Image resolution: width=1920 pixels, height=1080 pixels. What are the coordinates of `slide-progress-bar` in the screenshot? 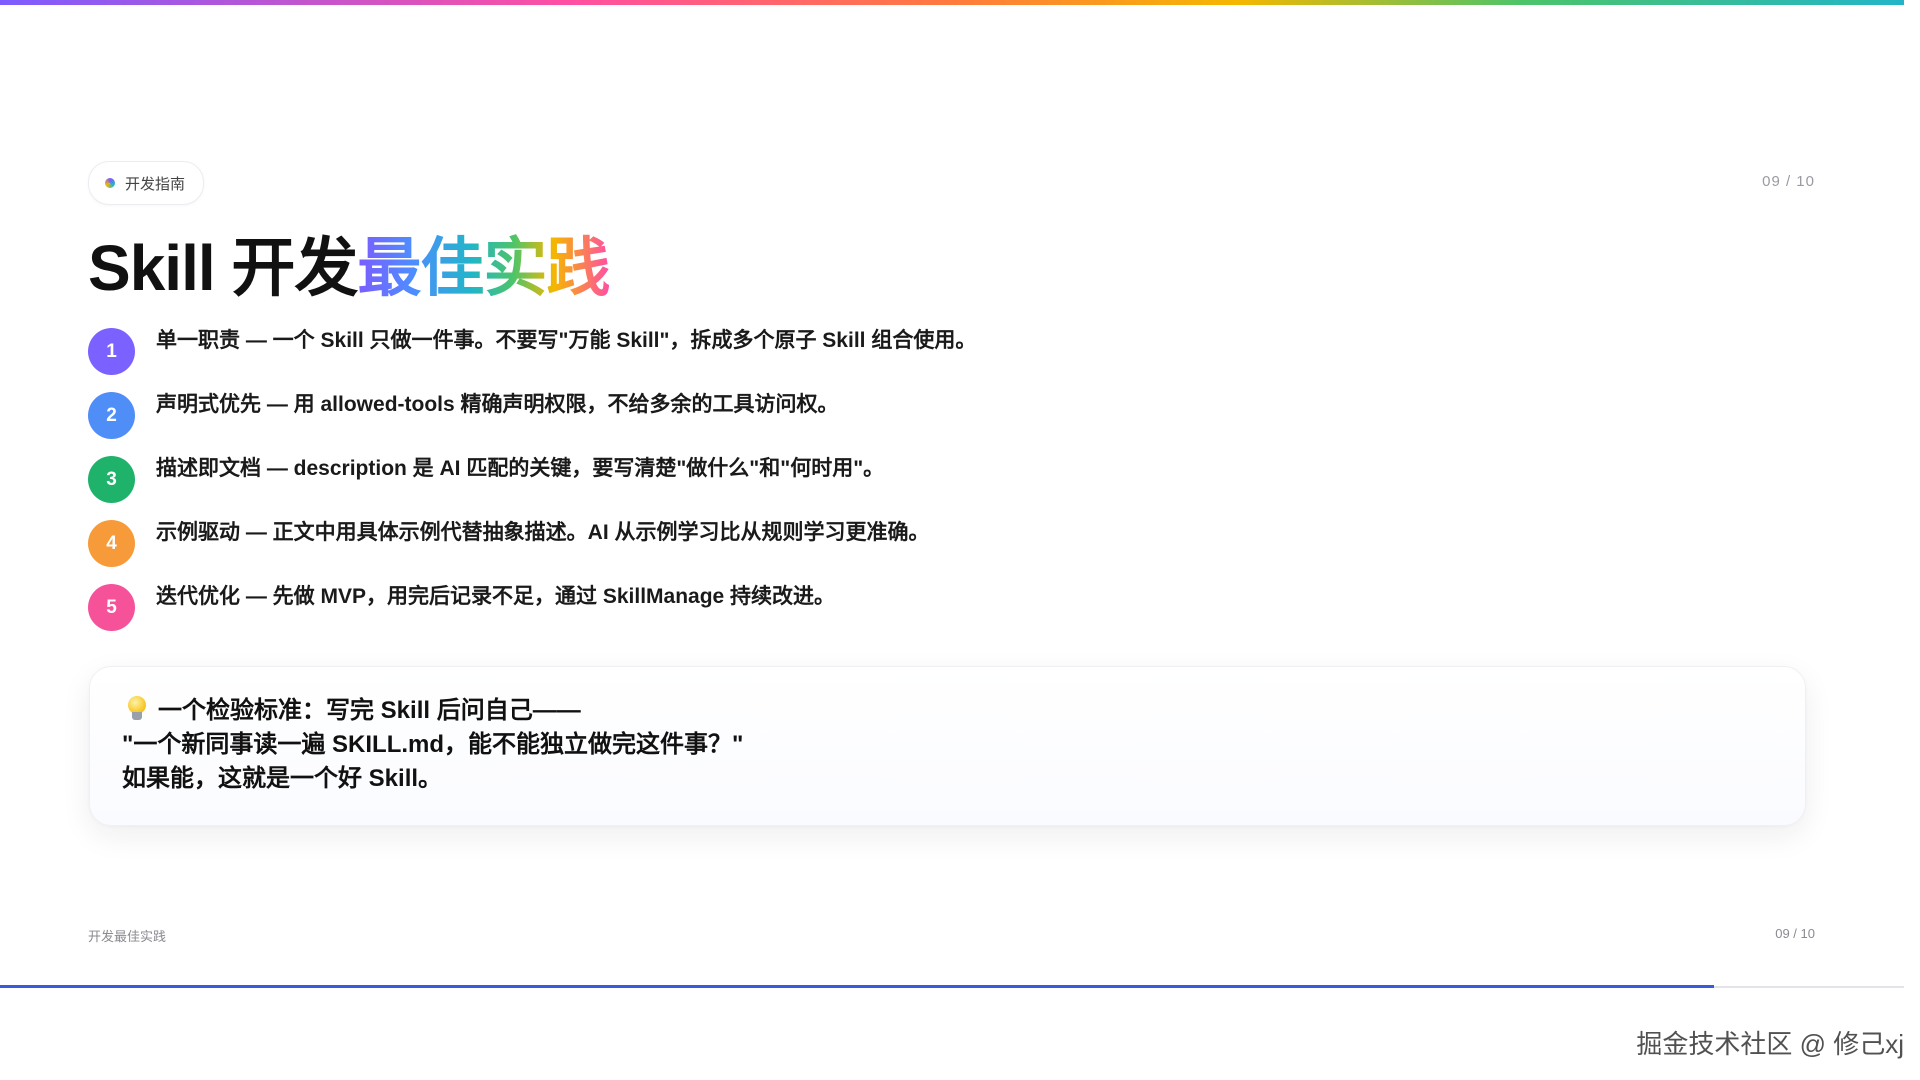 It's located at (952, 986).